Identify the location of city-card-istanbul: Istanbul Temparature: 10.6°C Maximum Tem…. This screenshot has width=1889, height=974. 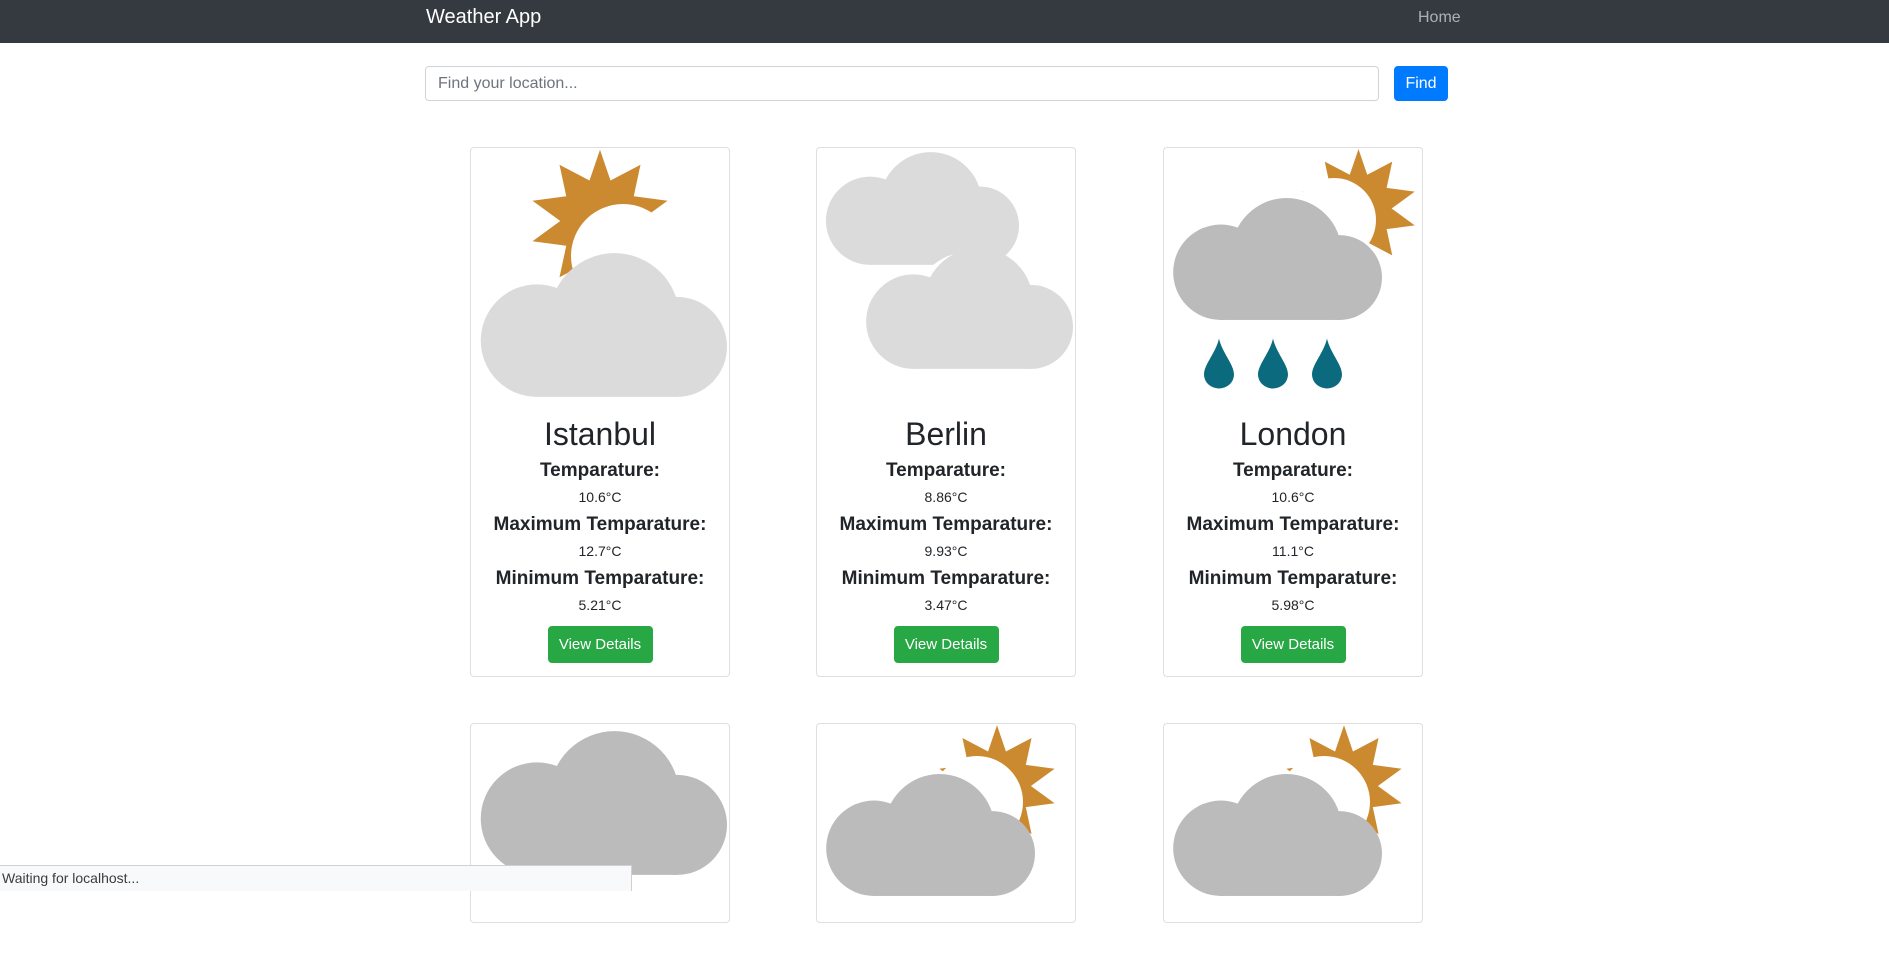
(600, 412).